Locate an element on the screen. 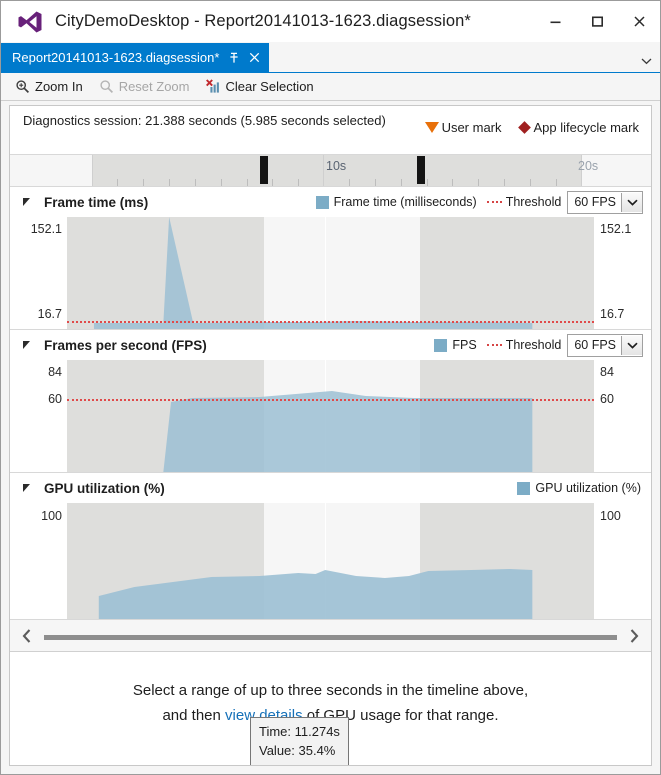 Image resolution: width=661 pixels, height=775 pixels. selection-end-handle is located at coordinates (421, 170).